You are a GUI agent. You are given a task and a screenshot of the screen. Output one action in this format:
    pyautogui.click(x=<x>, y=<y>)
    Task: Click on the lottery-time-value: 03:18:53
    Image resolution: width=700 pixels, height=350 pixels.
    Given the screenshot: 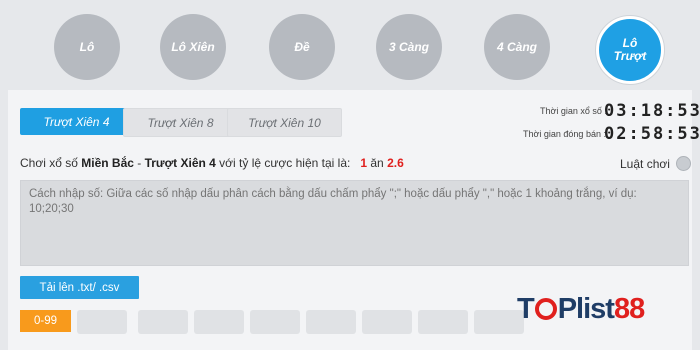 What is the action you would take?
    pyautogui.click(x=652, y=111)
    